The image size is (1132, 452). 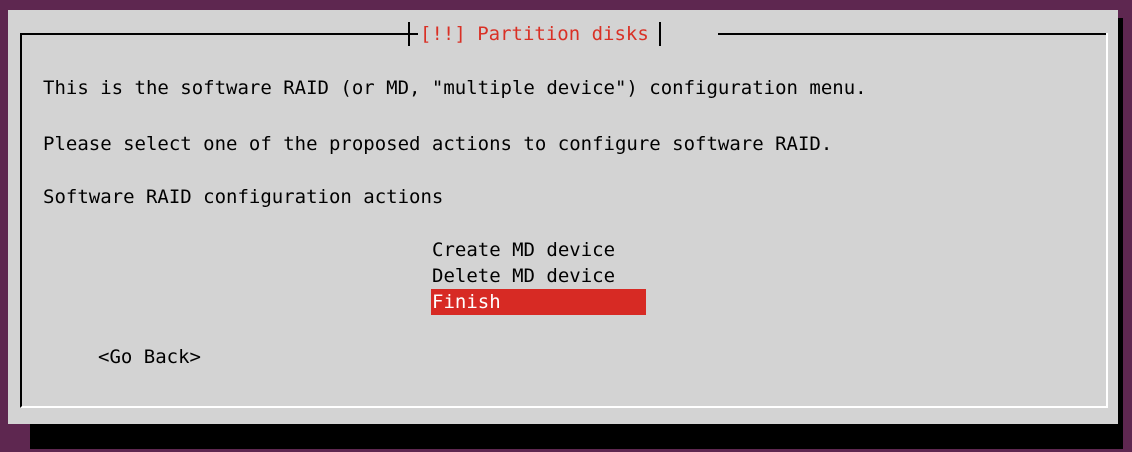 What do you see at coordinates (912, 34) in the screenshot?
I see `frame-top-right` at bounding box center [912, 34].